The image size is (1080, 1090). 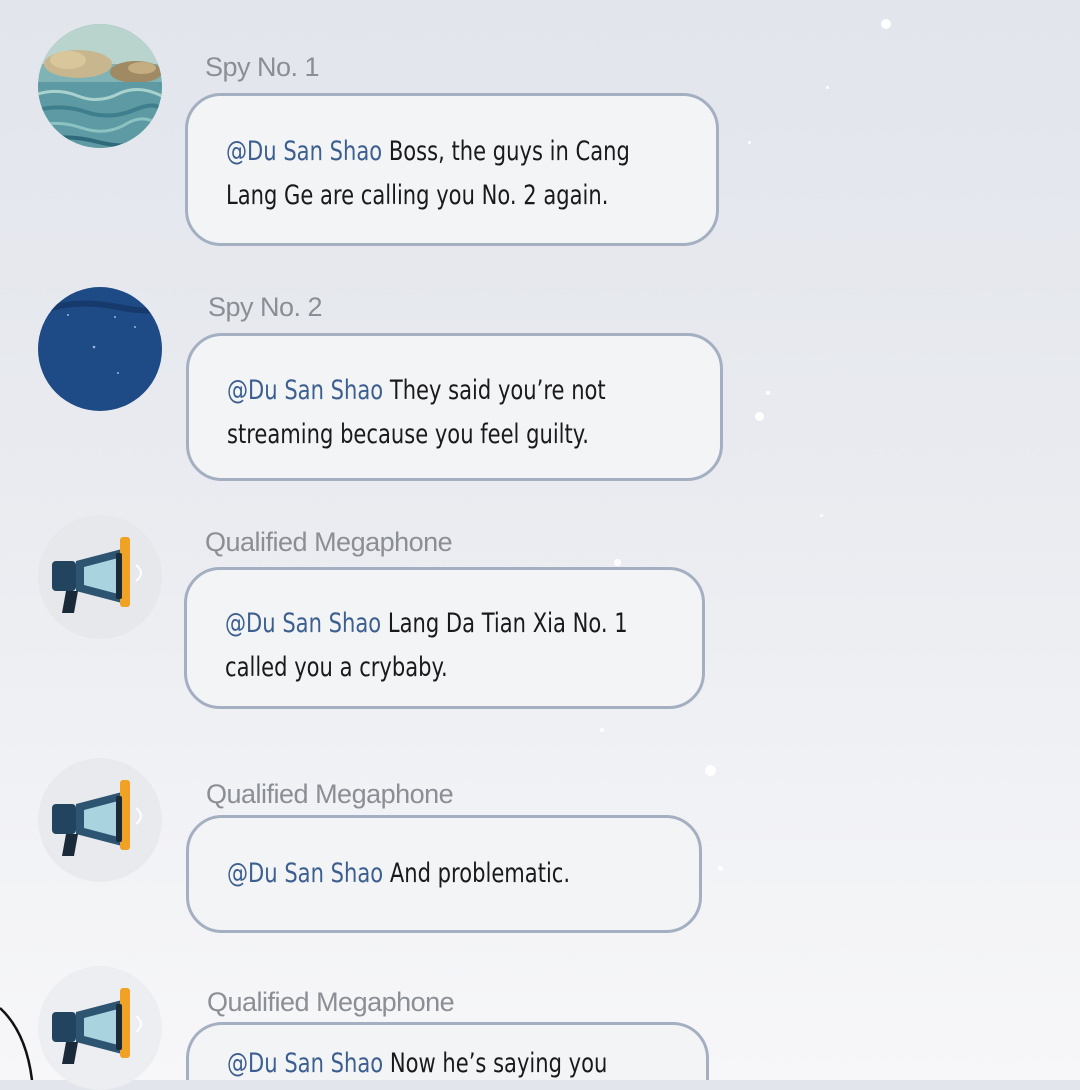 I want to click on message-line: Lang Da Tian Xia No. 1, so click(x=504, y=623).